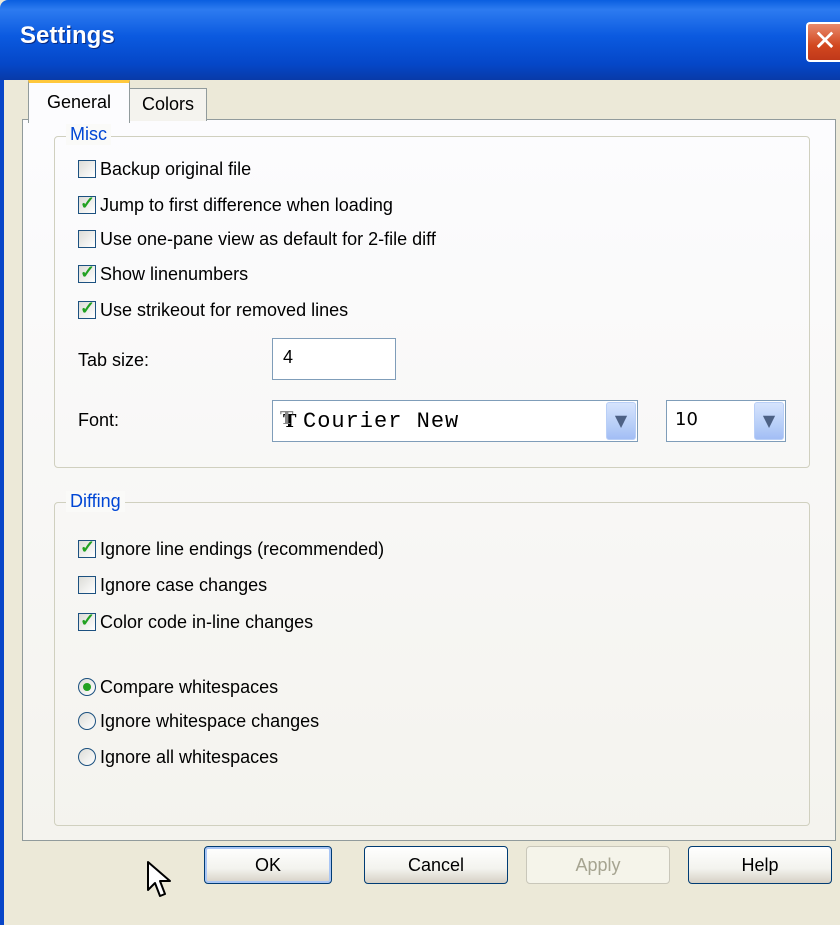 This screenshot has width=840, height=925. I want to click on cancel-button: Cancel, so click(436, 865).